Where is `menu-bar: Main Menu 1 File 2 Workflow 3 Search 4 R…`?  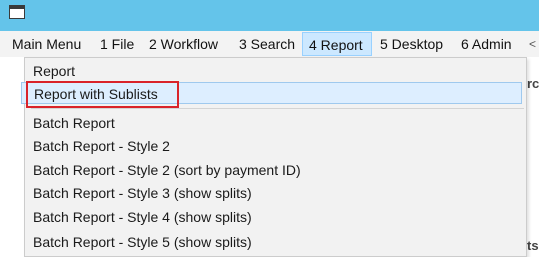
menu-bar: Main Menu 1 File 2 Workflow 3 Search 4 R… is located at coordinates (269, 44).